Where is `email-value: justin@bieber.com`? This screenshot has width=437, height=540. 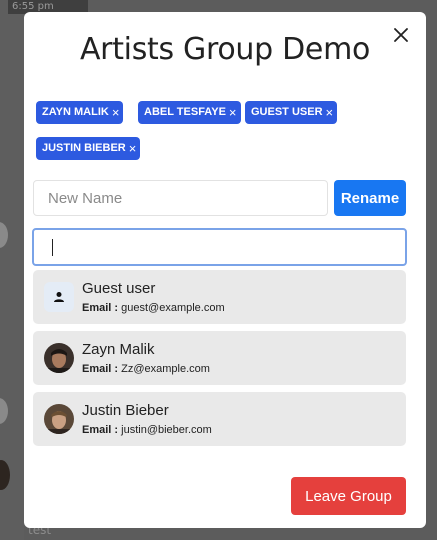
email-value: justin@bieber.com is located at coordinates (166, 430).